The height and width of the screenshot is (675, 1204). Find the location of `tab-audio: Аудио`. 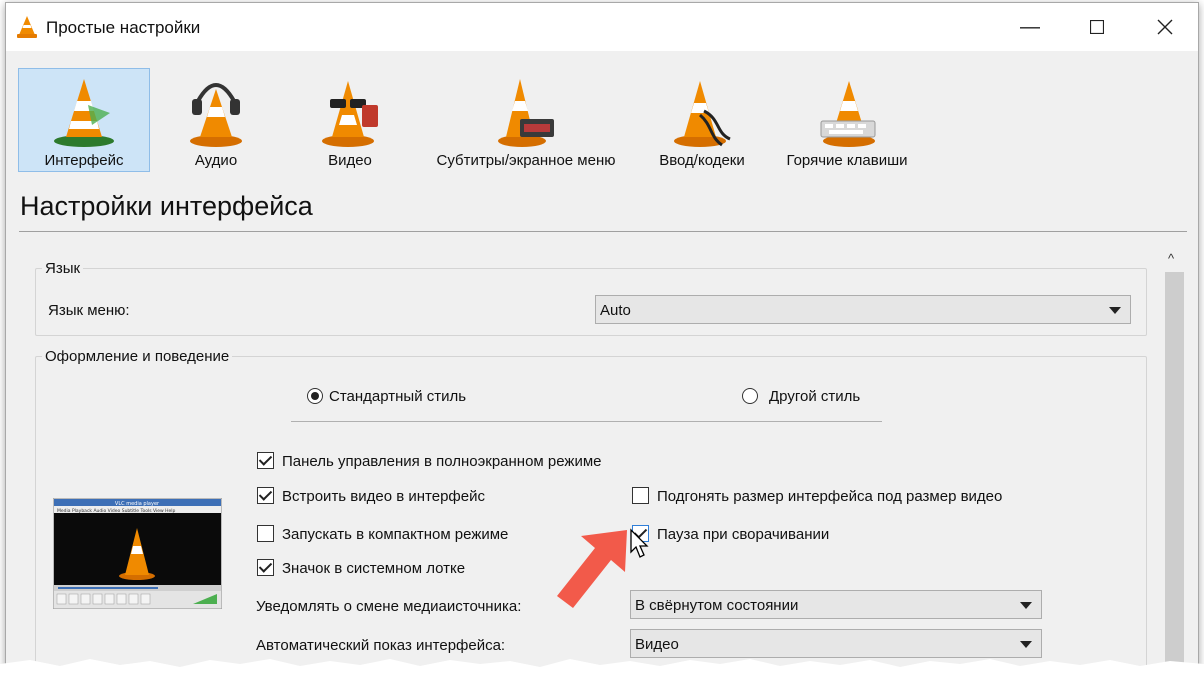

tab-audio: Аудио is located at coordinates (216, 120).